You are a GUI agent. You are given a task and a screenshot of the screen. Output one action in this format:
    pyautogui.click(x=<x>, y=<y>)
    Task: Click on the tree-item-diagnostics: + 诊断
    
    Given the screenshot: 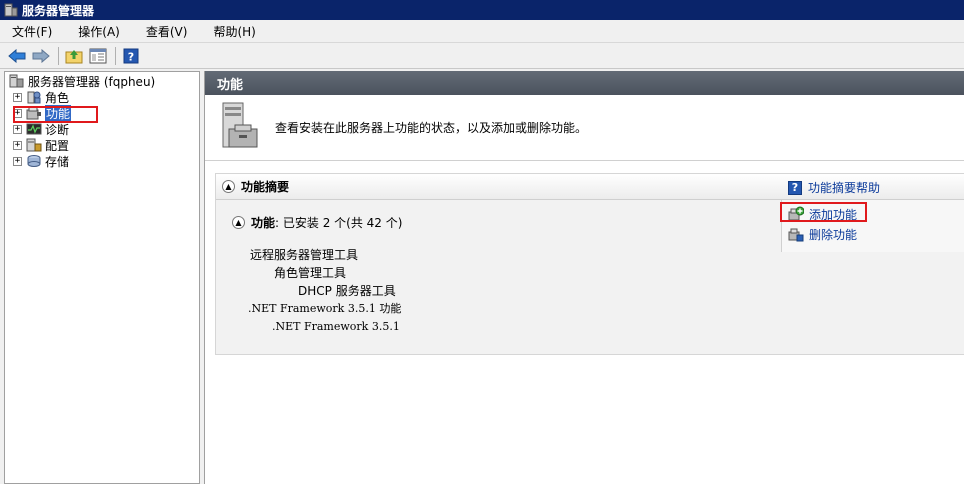 What is the action you would take?
    pyautogui.click(x=102, y=129)
    